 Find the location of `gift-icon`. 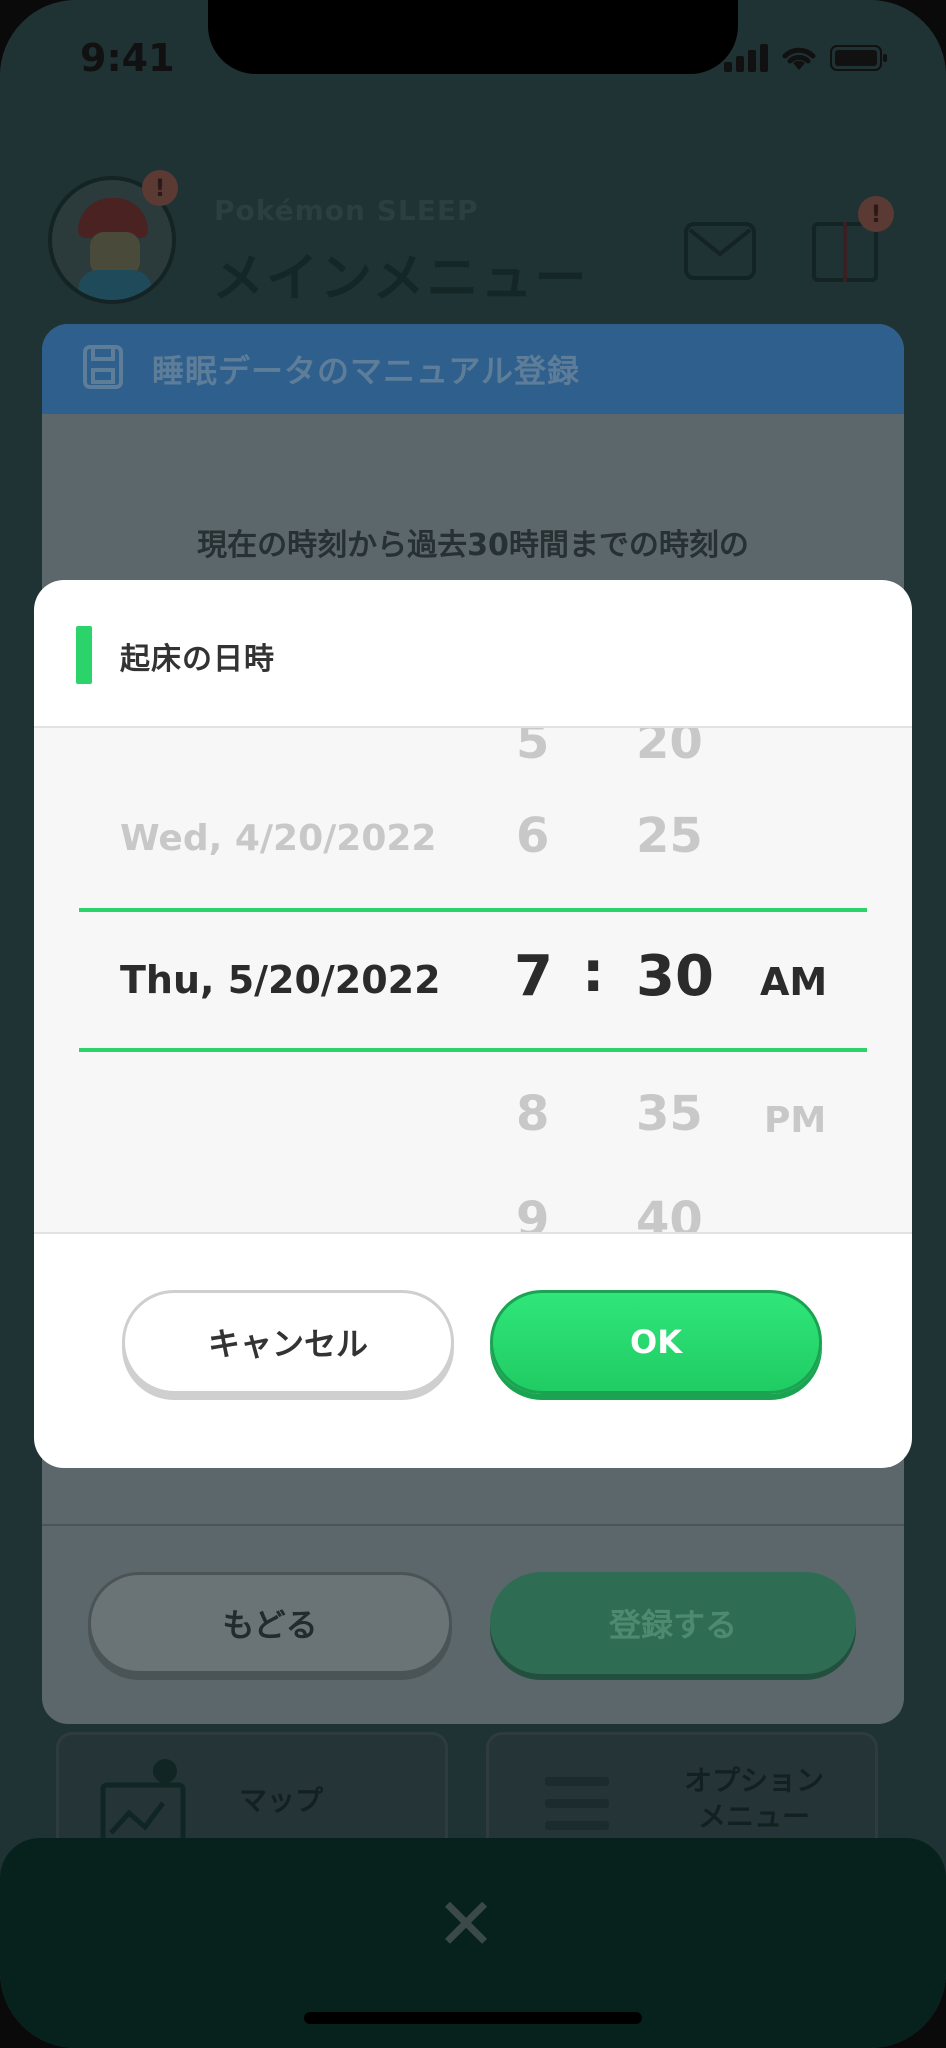

gift-icon is located at coordinates (845, 252).